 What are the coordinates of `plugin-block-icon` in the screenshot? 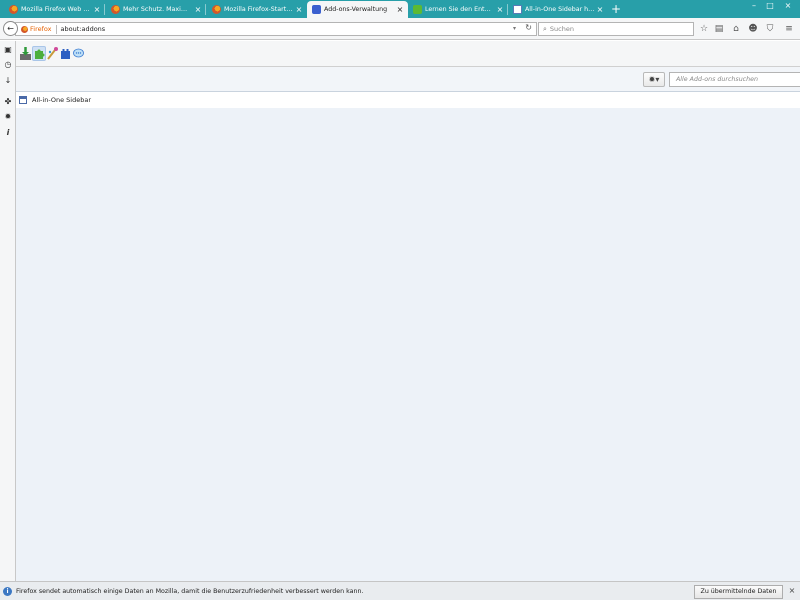 It's located at (65, 54).